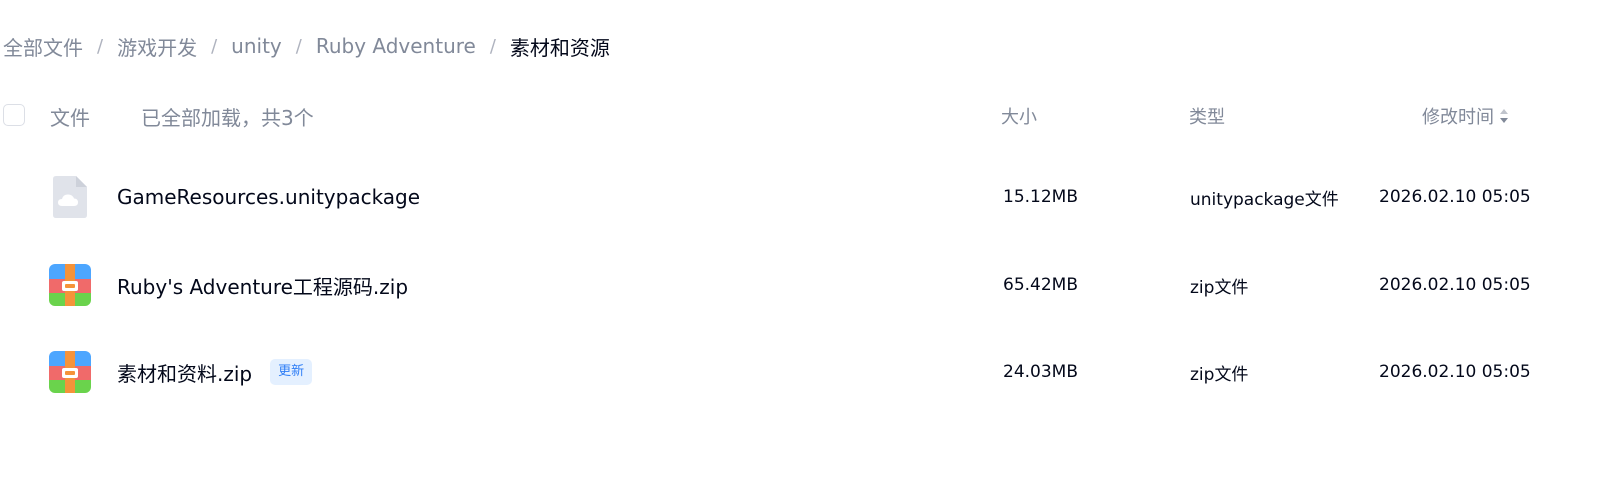  I want to click on header-modified-time-column: 修改时间, so click(1465, 116).